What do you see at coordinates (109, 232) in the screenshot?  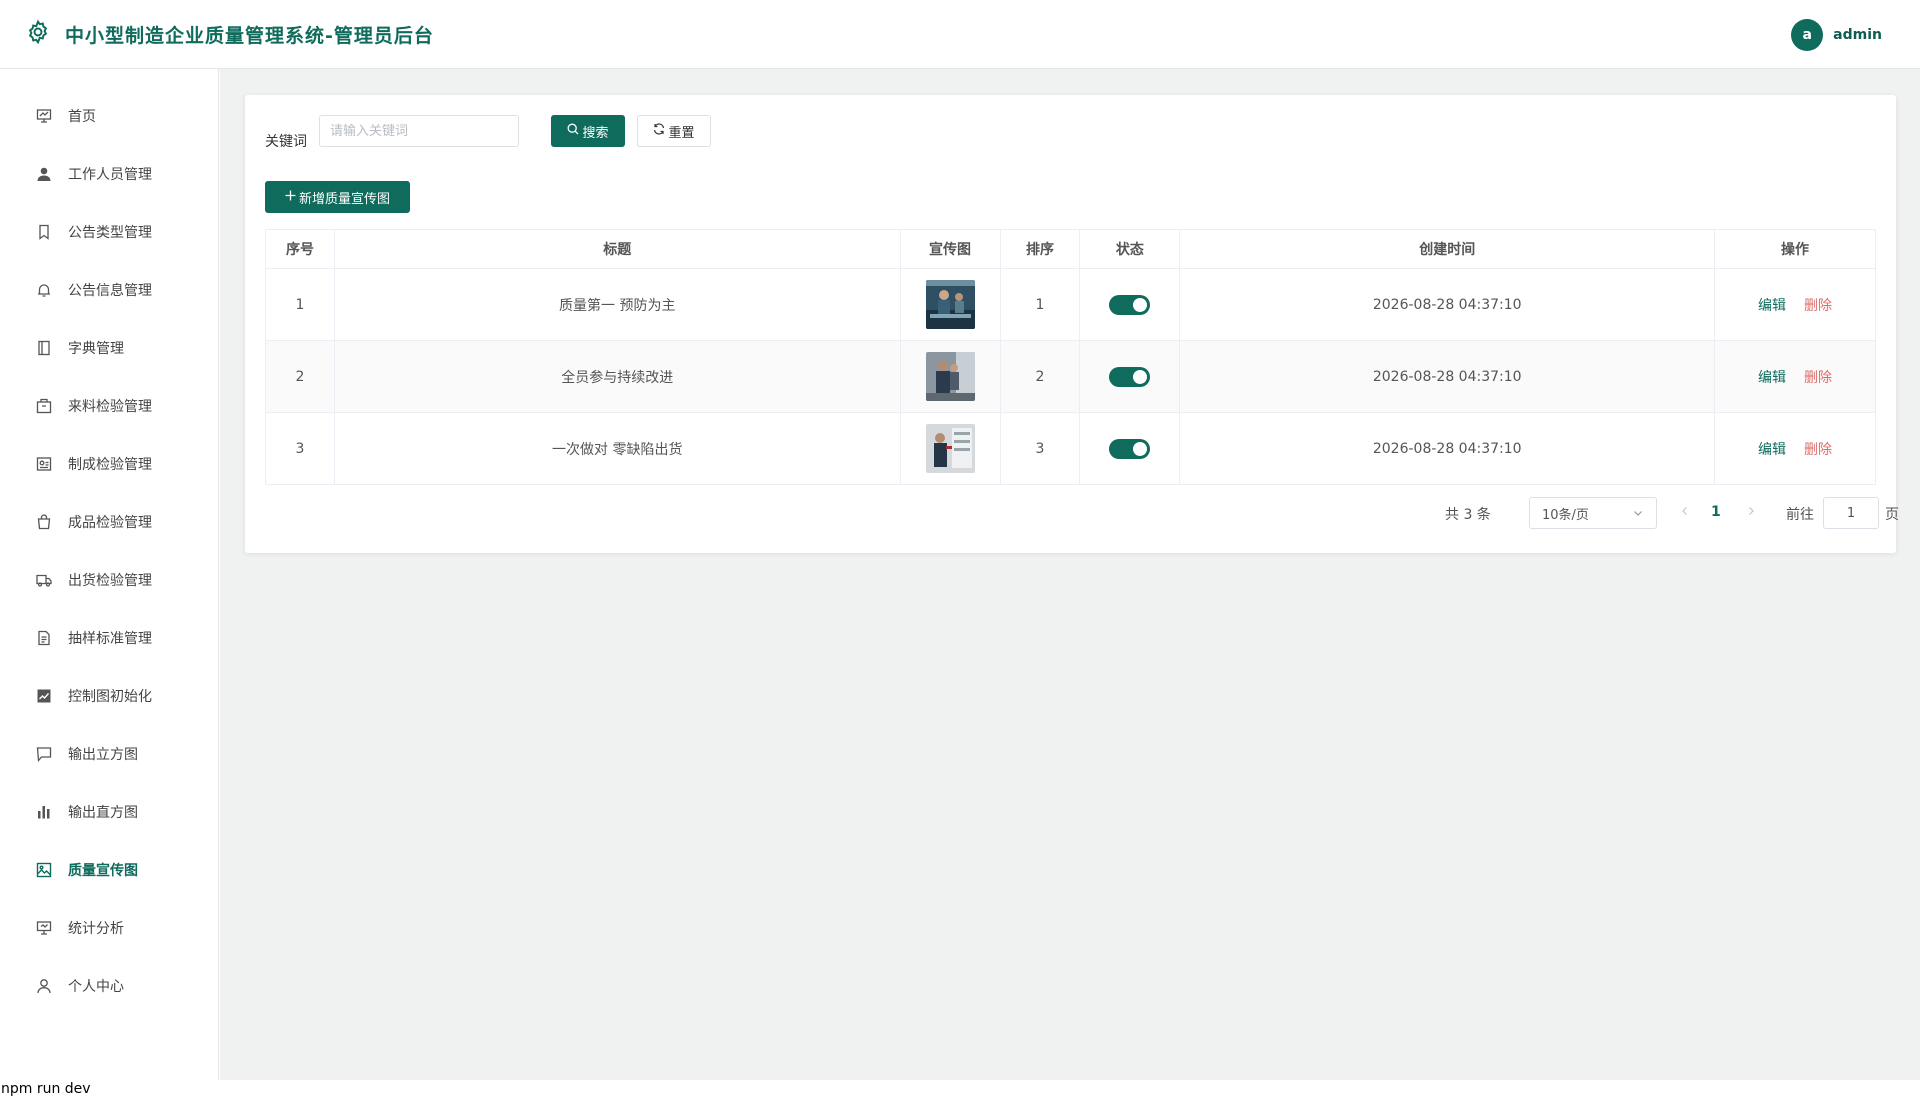 I see `sidebar-item-notice-type: 公告类型管理` at bounding box center [109, 232].